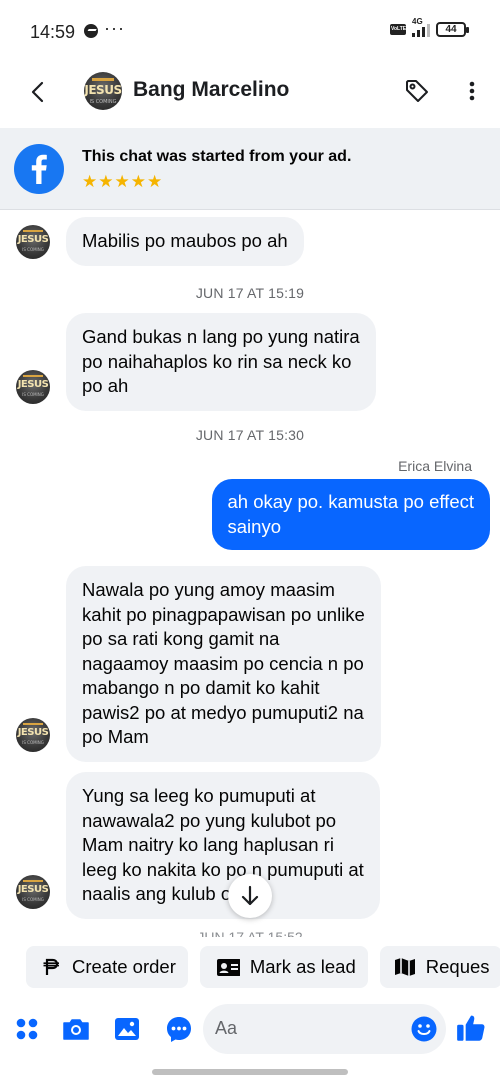 This screenshot has width=500, height=1082. What do you see at coordinates (404, 967) in the screenshot?
I see `map-icon` at bounding box center [404, 967].